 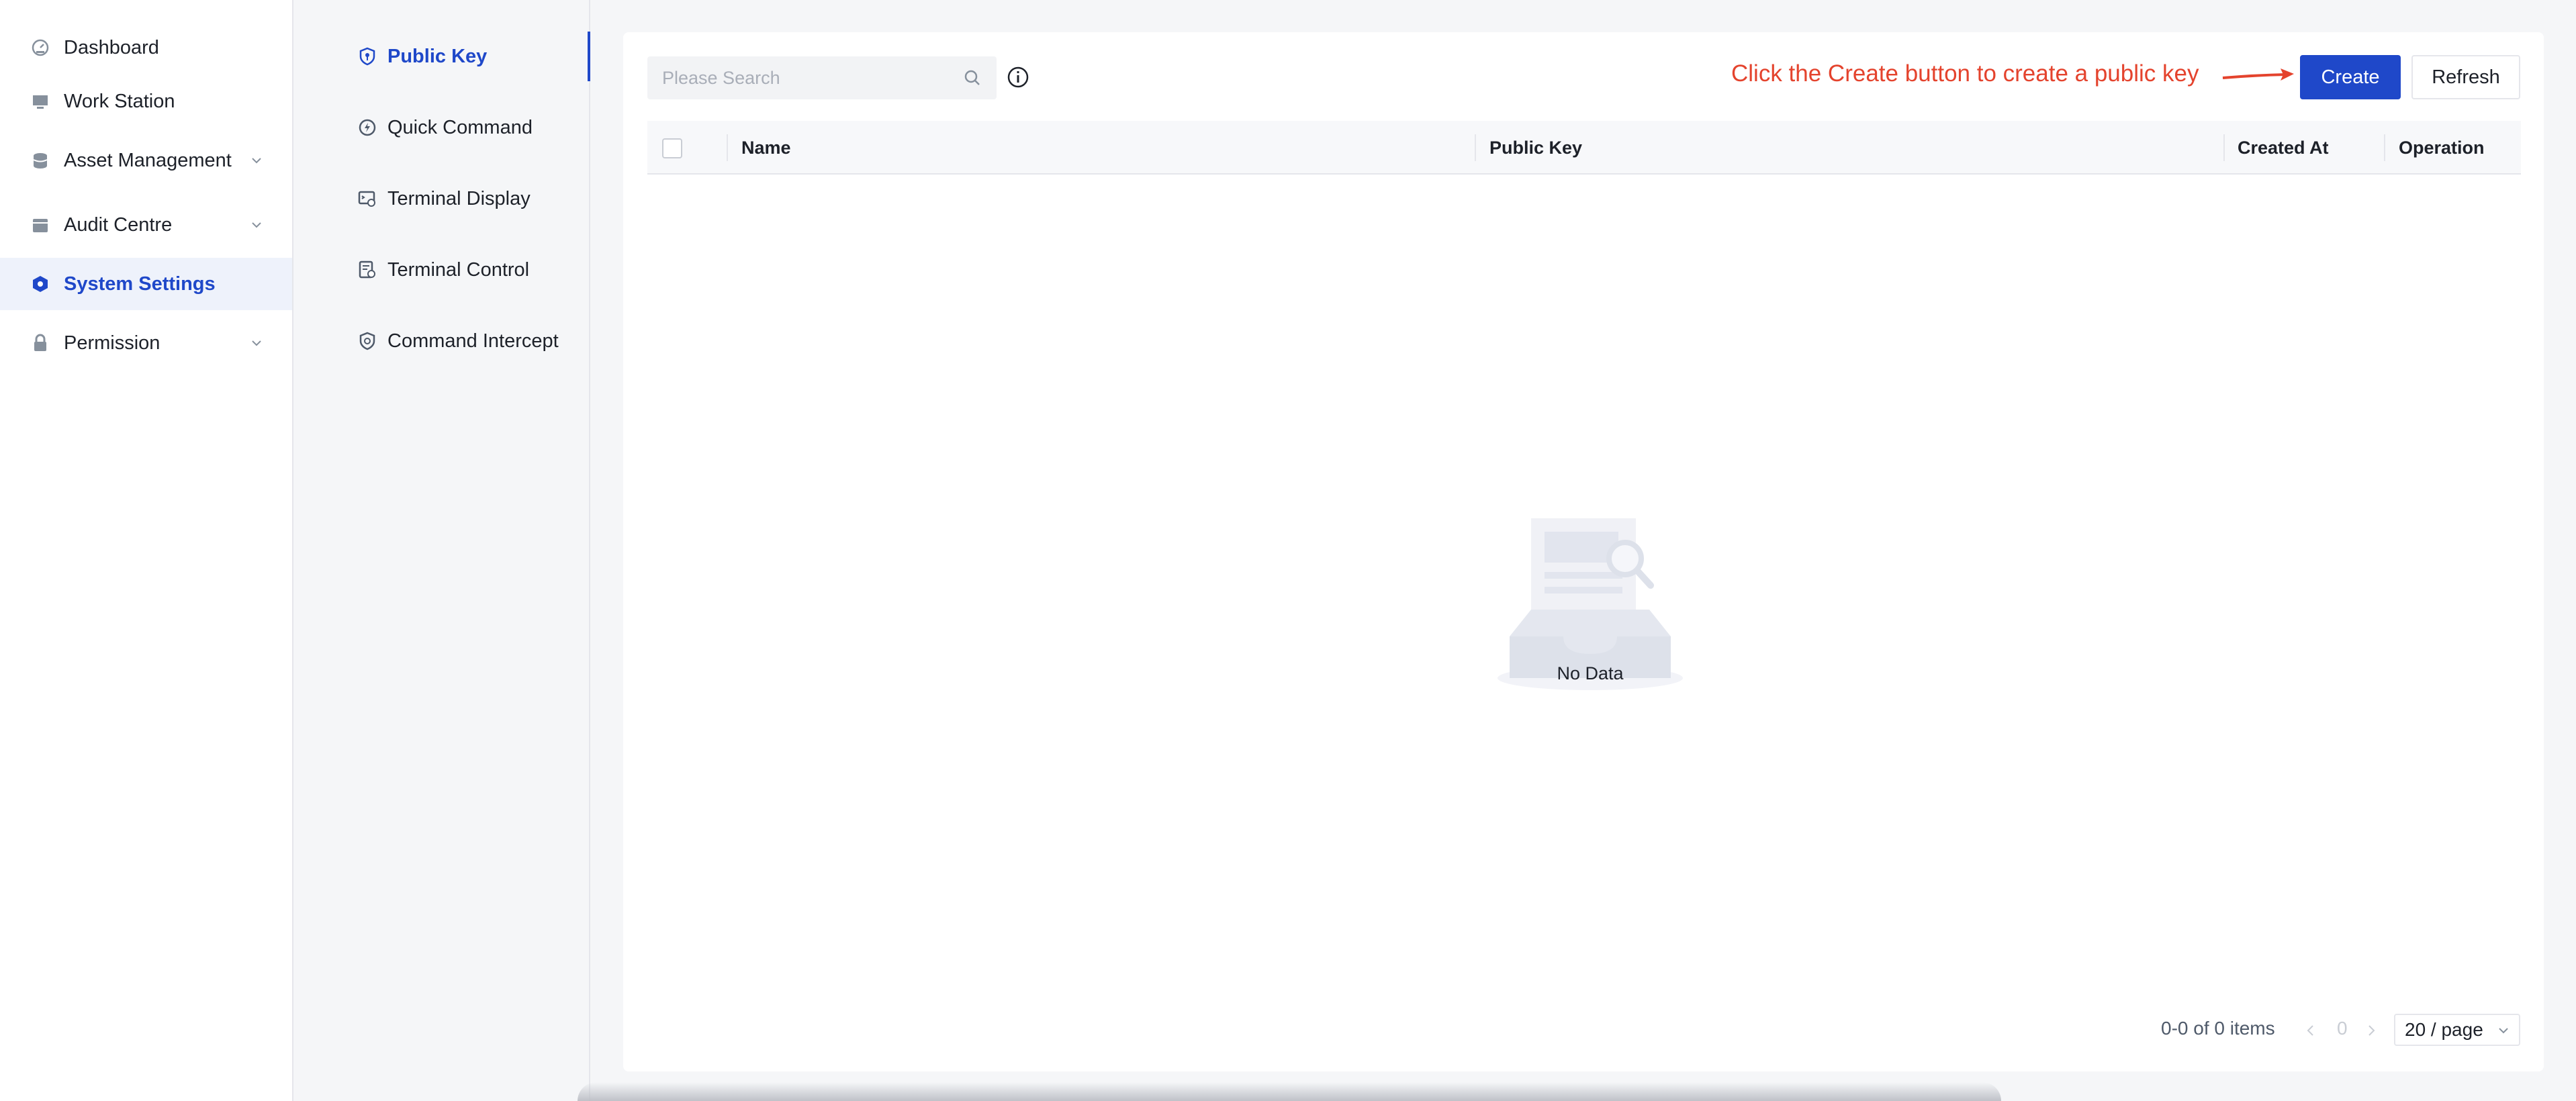 I want to click on sidebar-item-label: Asset Management, so click(x=148, y=160).